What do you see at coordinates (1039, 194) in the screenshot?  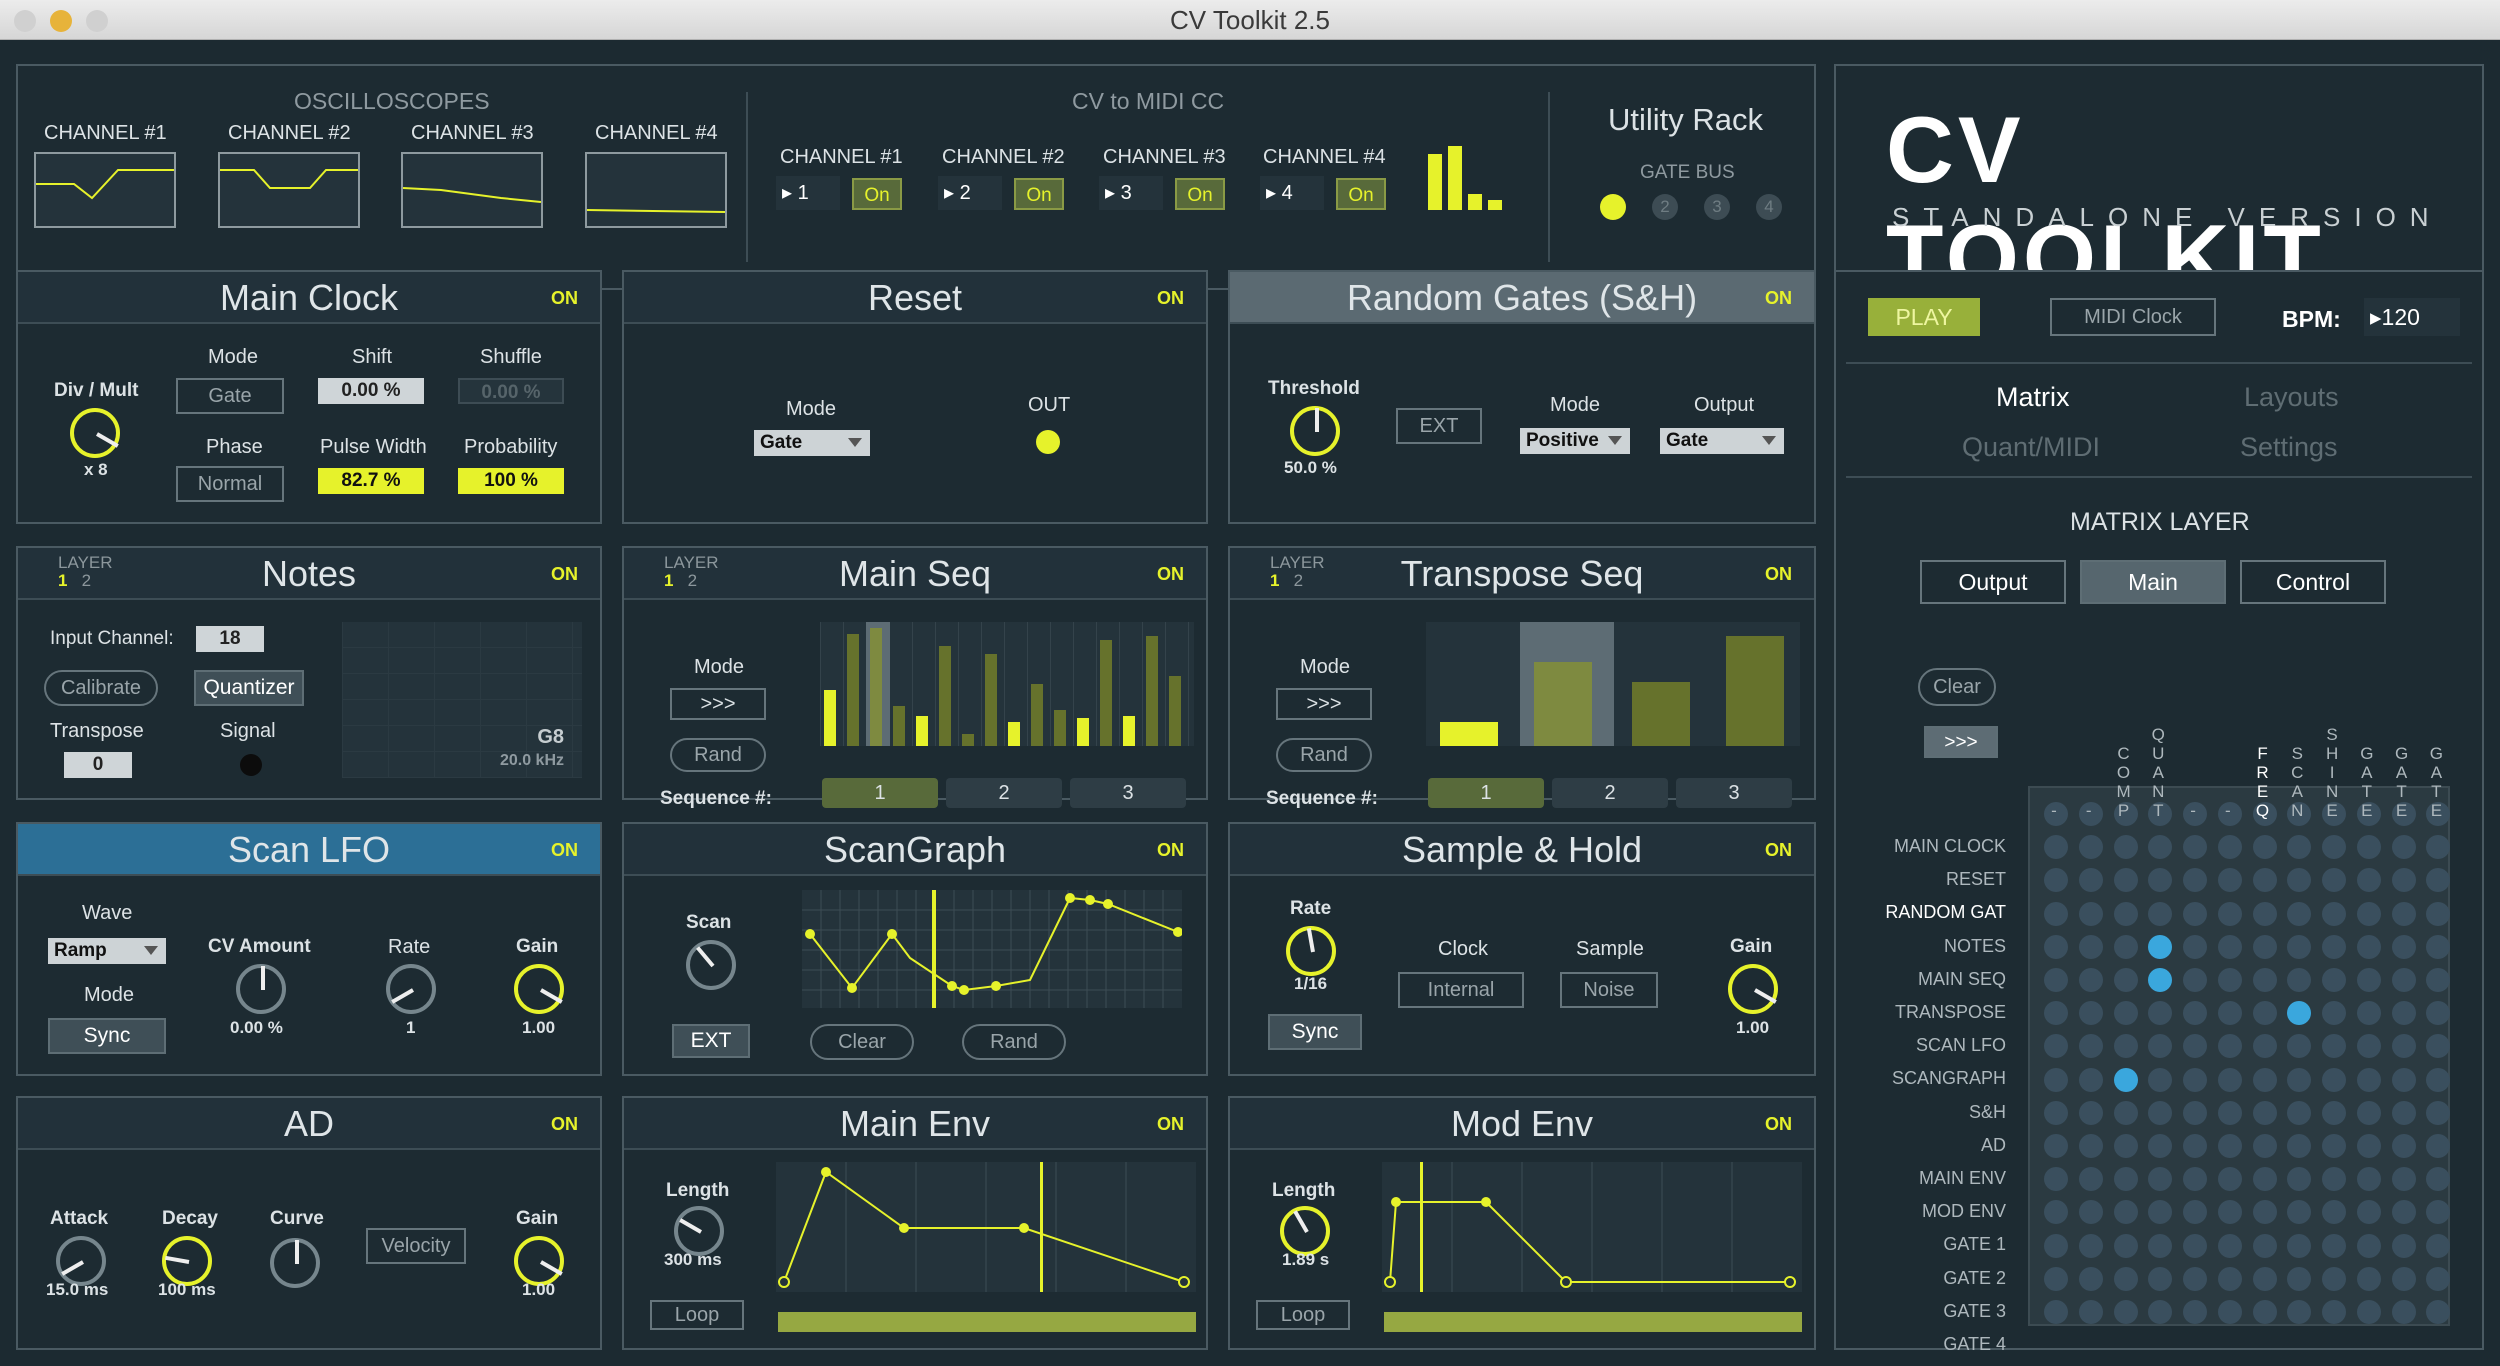 I see `cvmidi-ch2-on-button: On` at bounding box center [1039, 194].